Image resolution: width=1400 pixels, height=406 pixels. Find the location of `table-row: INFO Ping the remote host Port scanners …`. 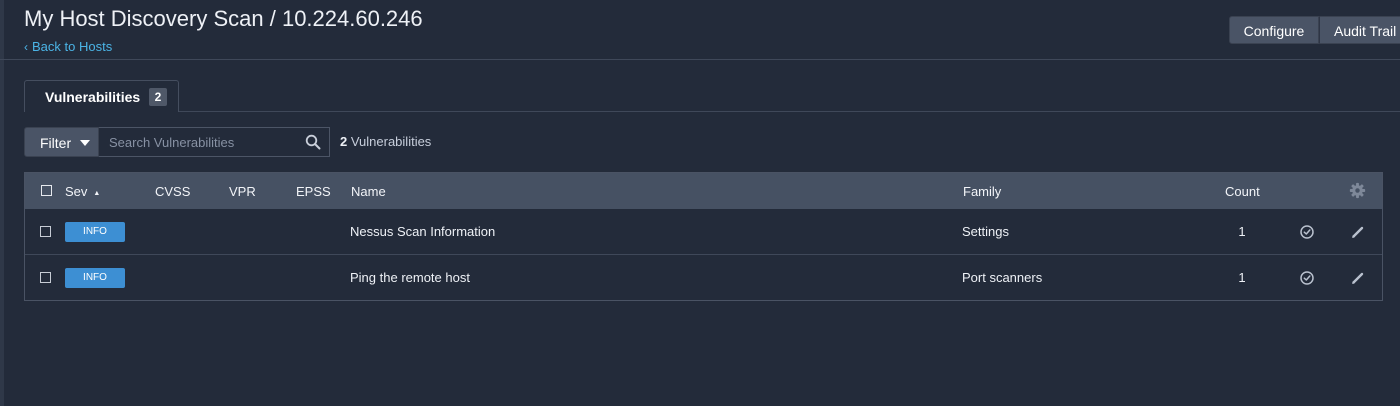

table-row: INFO Ping the remote host Port scanners … is located at coordinates (703, 278).